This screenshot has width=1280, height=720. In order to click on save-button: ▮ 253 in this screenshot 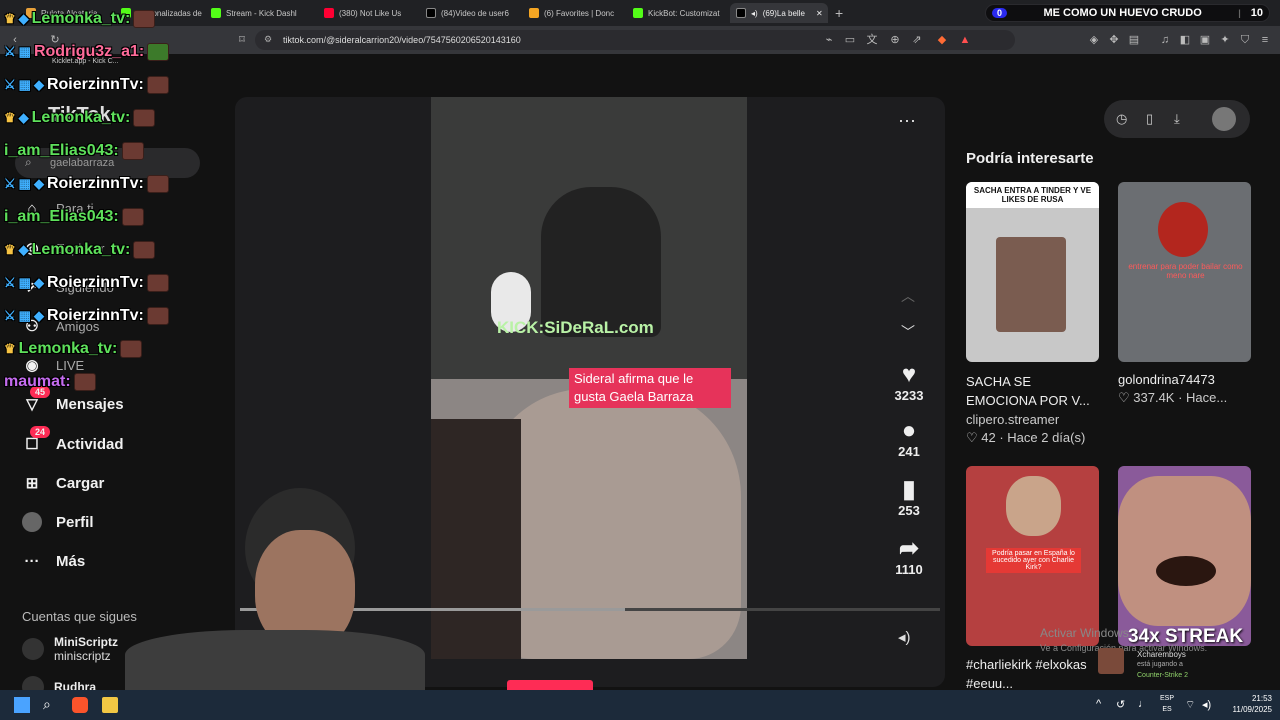, I will do `click(909, 498)`.